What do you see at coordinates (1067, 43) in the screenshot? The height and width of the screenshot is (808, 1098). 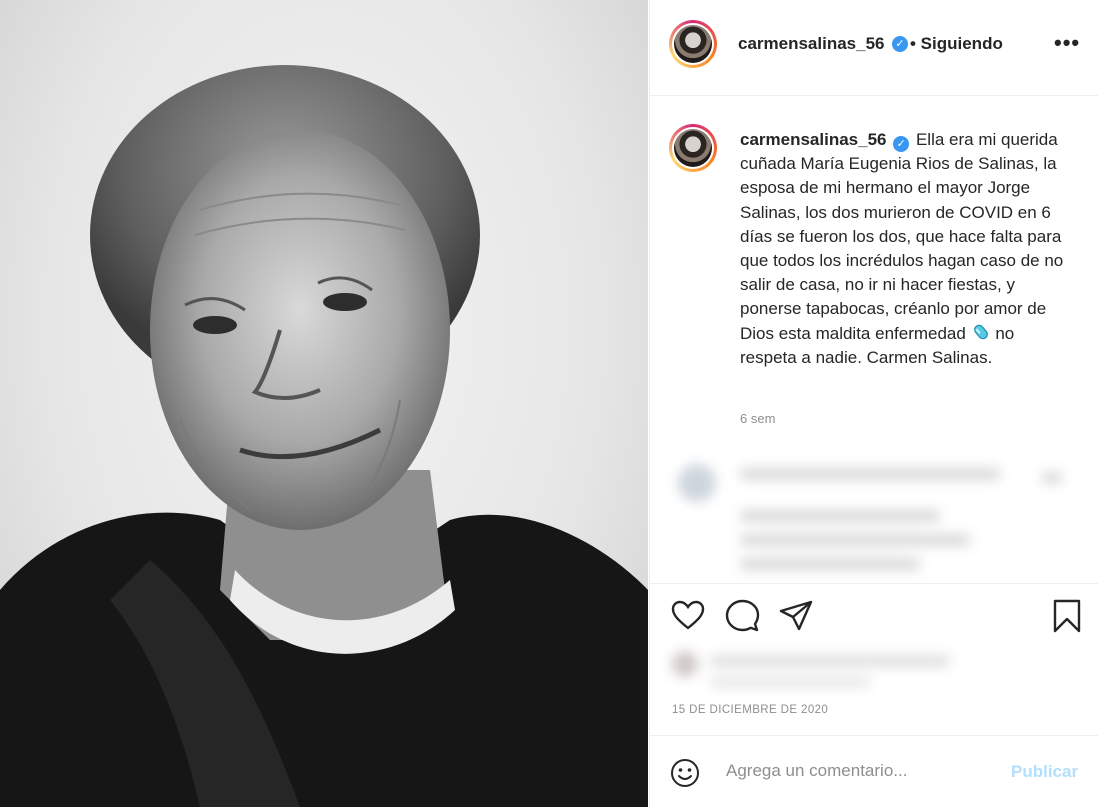 I see `more-options-icon: •••` at bounding box center [1067, 43].